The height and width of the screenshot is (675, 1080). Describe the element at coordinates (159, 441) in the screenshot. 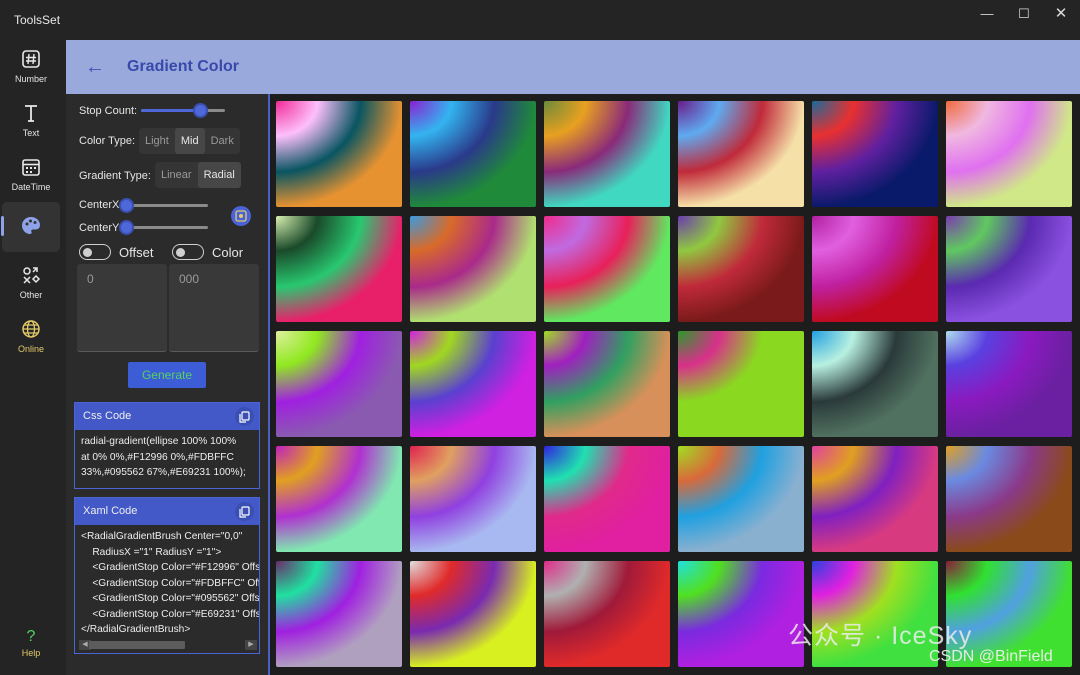

I see `css-code-line: radial-gradient(ellipse 100% 100%` at that location.